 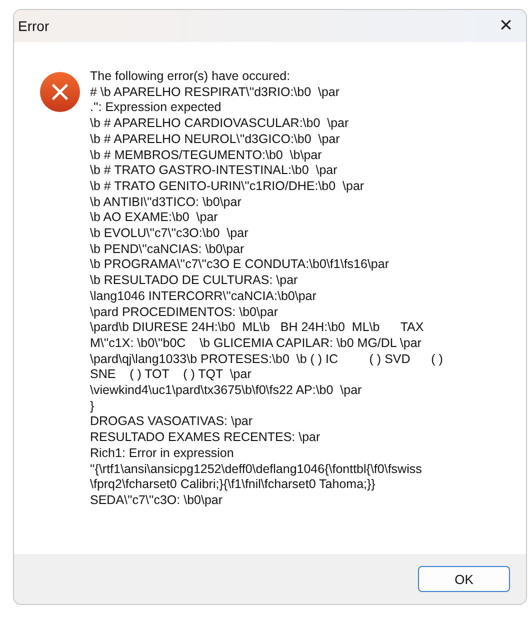 I want to click on window-title: Error, so click(x=34, y=26).